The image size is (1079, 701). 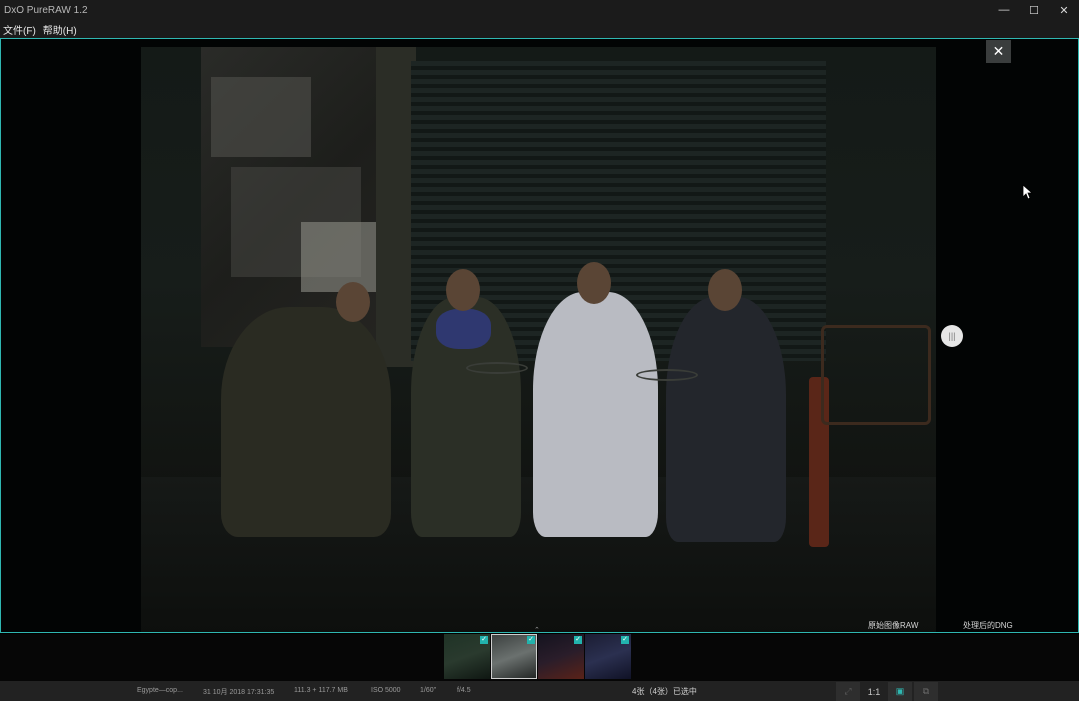 What do you see at coordinates (893, 625) in the screenshot?
I see `raw-label: 原始图像RAW` at bounding box center [893, 625].